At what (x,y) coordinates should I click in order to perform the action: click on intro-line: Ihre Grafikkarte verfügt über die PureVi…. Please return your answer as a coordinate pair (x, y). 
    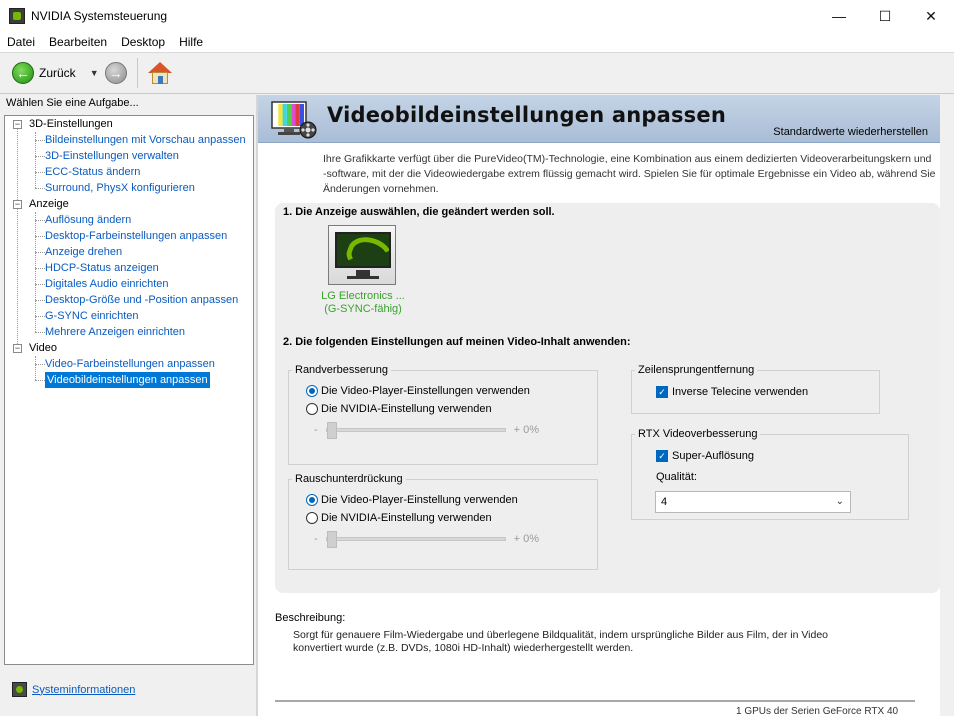
    Looking at the image, I should click on (627, 159).